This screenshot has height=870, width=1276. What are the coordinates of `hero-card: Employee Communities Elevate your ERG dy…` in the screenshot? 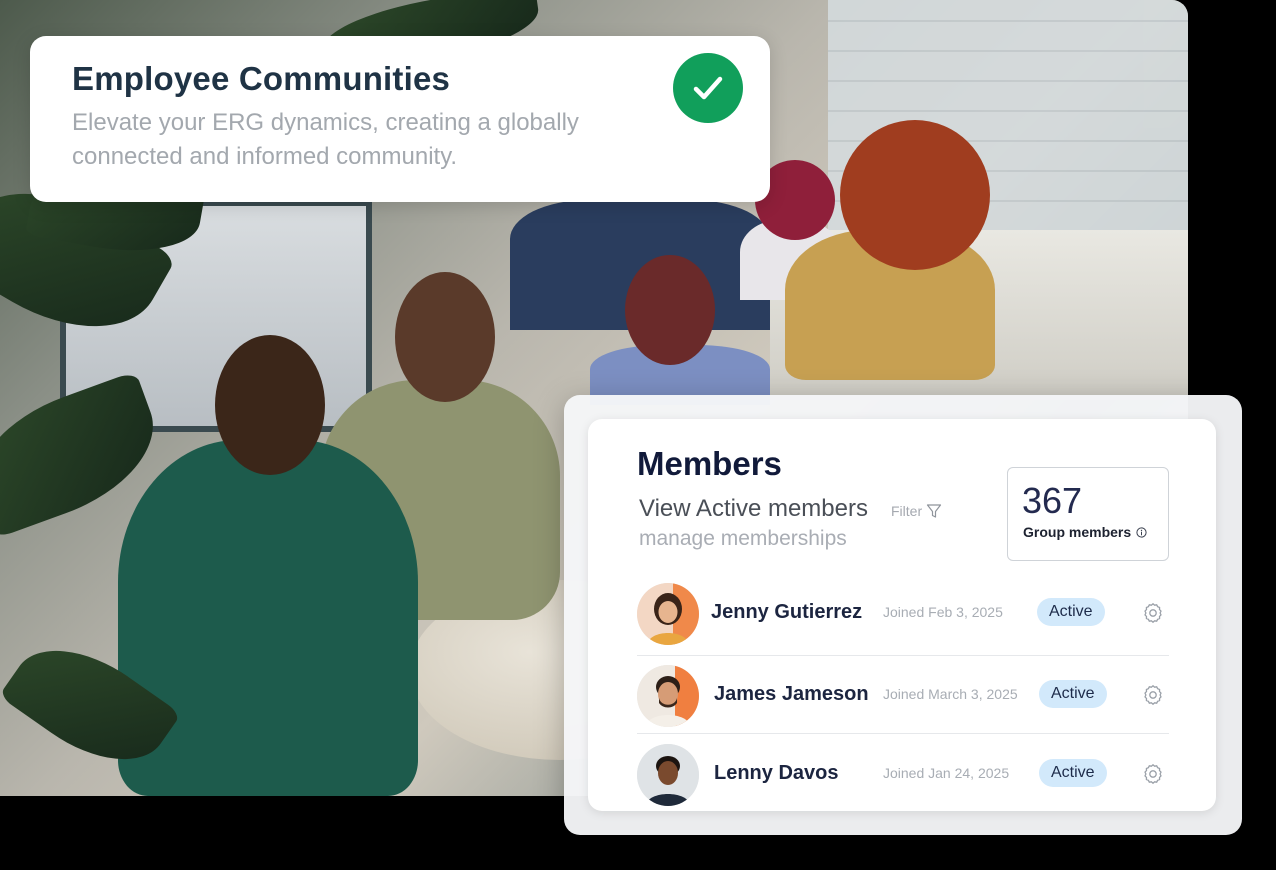 It's located at (400, 119).